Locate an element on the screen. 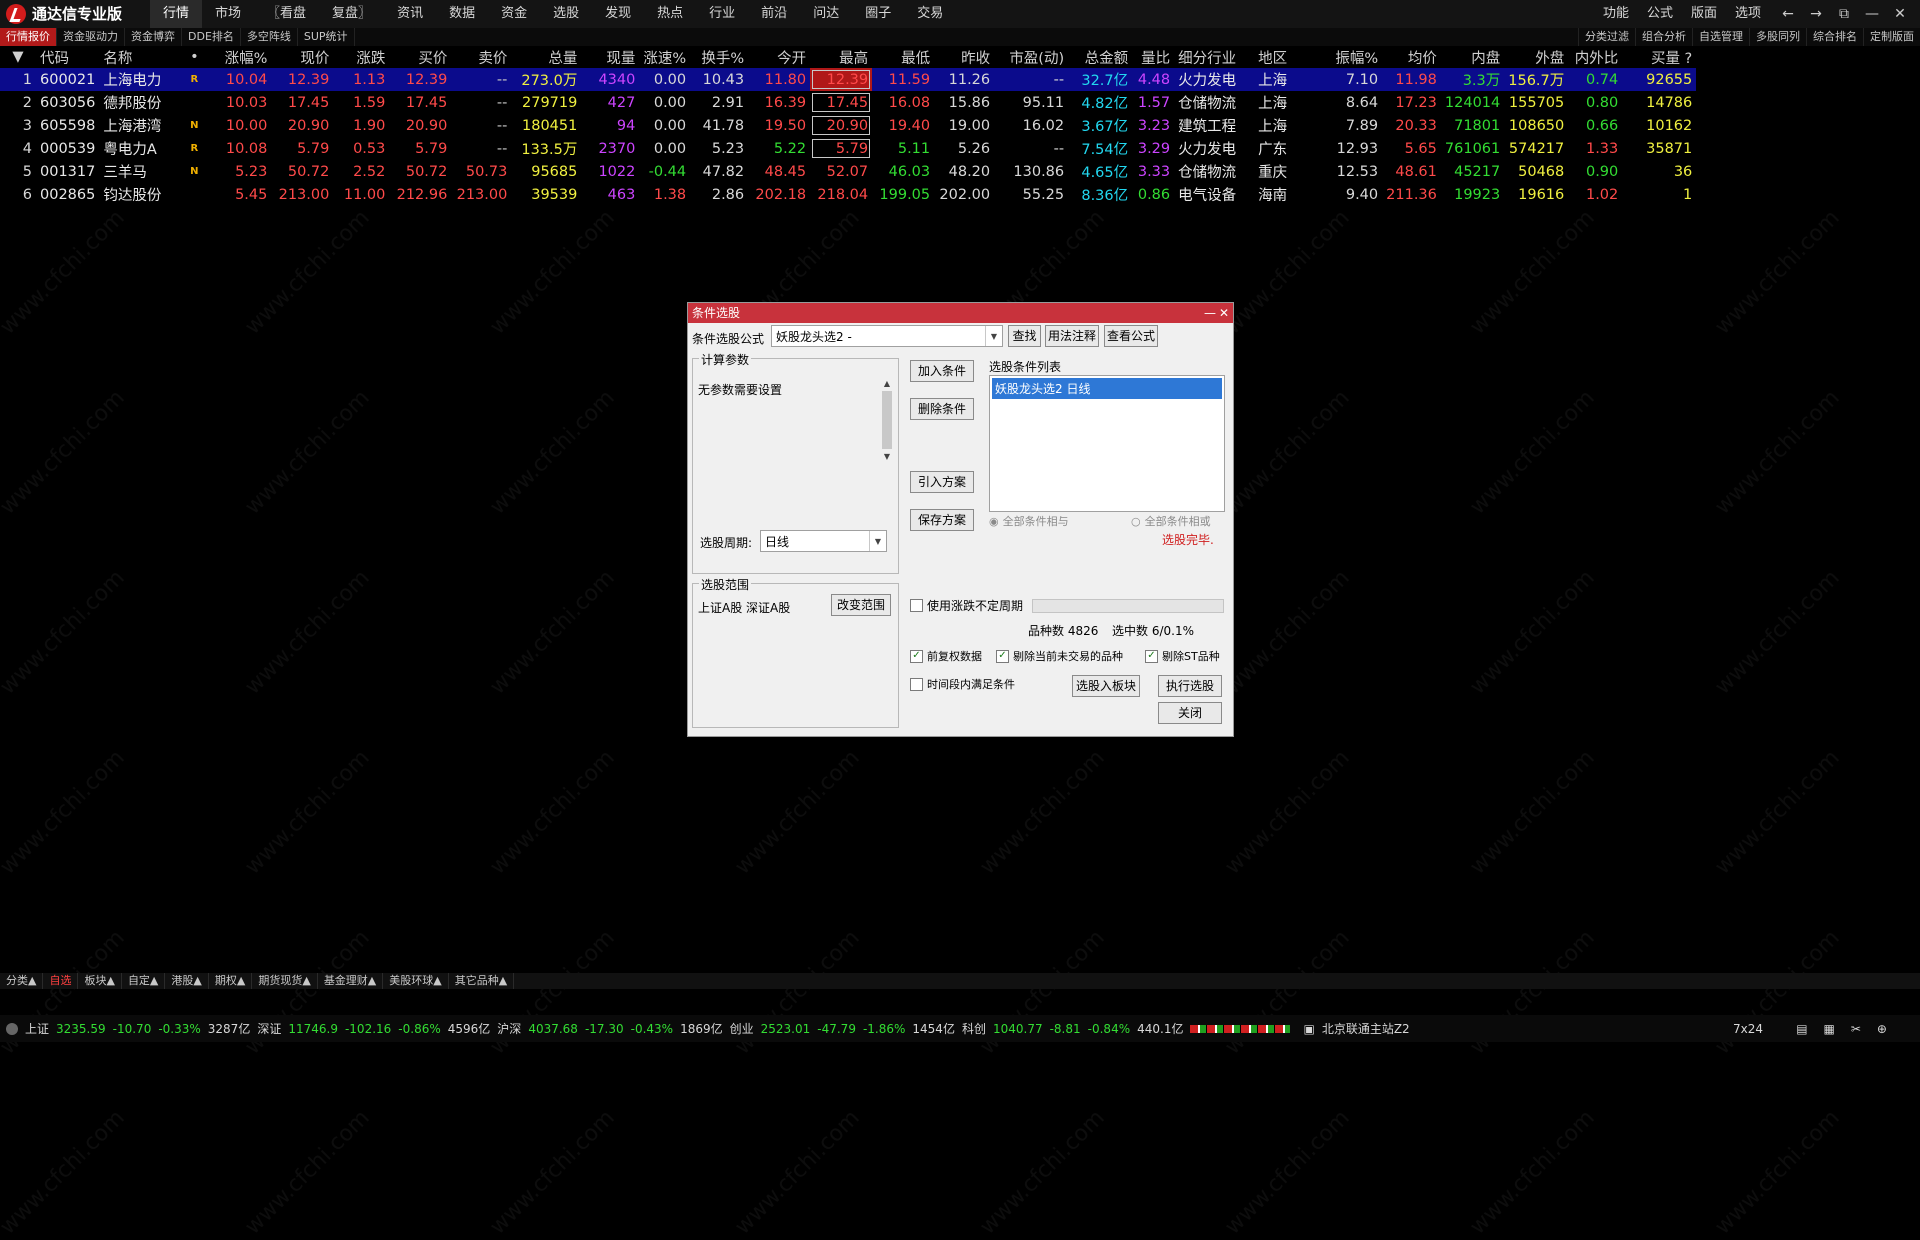 The height and width of the screenshot is (1240, 1920). column-header: 涨速% is located at coordinates (664, 57).